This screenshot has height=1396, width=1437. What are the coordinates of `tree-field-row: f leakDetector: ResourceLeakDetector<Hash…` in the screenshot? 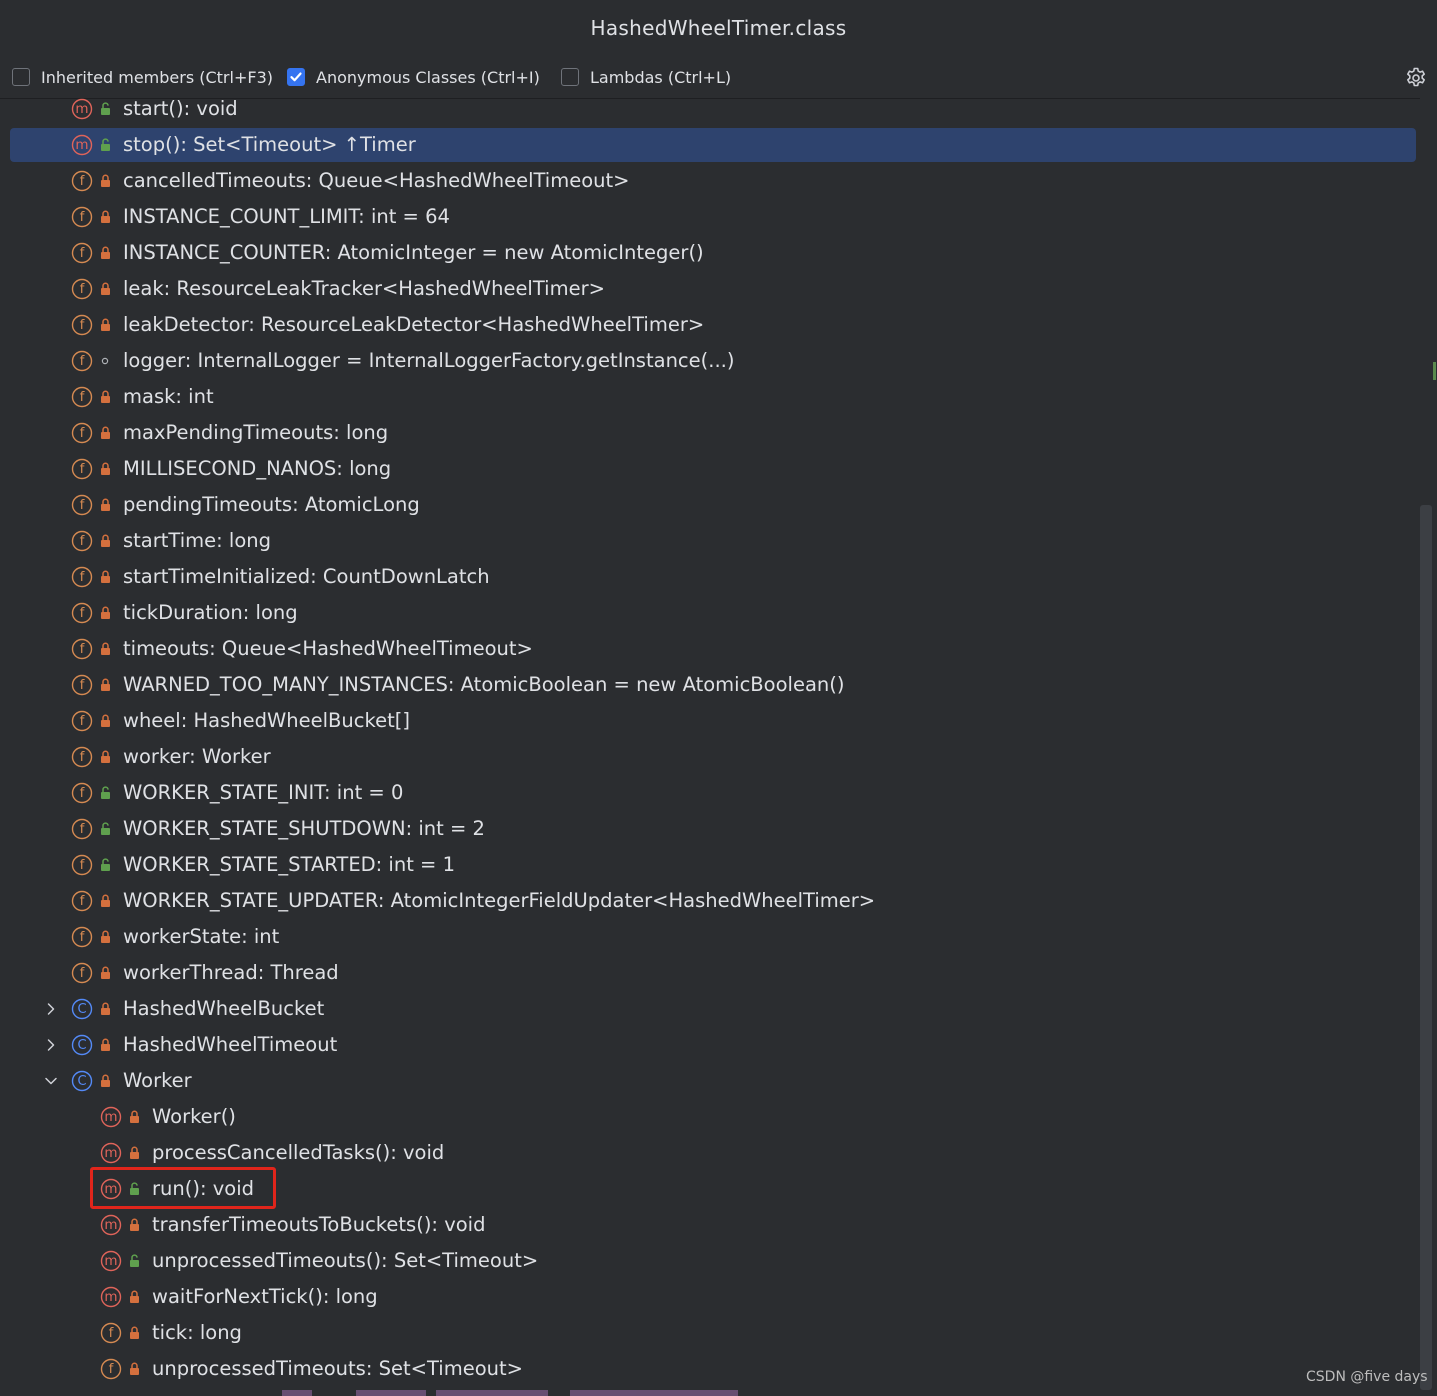 It's located at (710, 325).